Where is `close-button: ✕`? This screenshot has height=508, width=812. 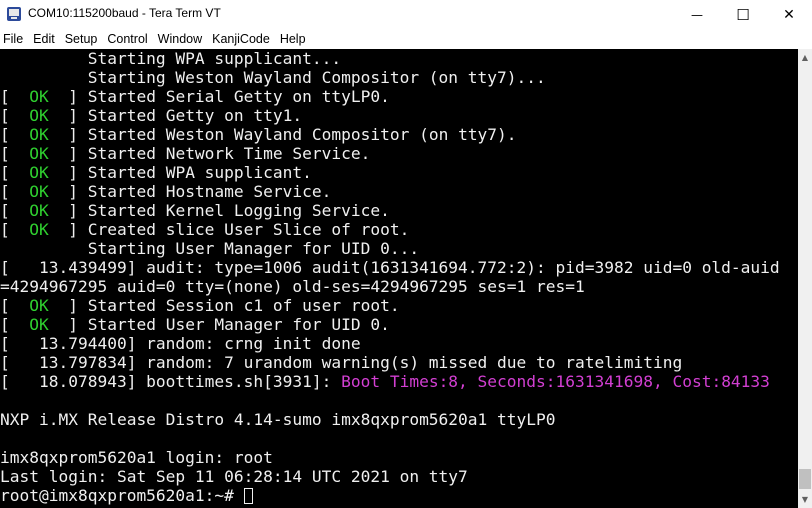
close-button: ✕ is located at coordinates (789, 14).